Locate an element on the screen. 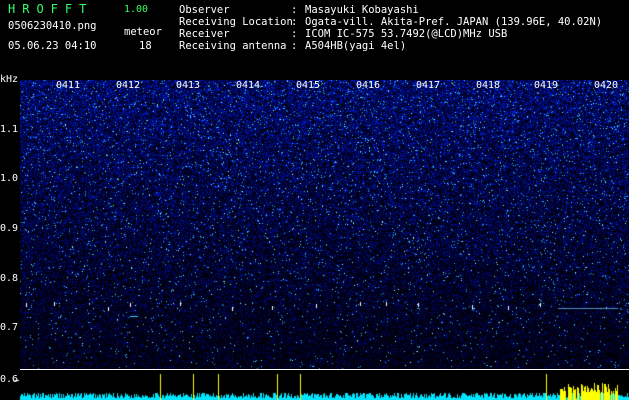 The height and width of the screenshot is (400, 629). x-tick-label: 0419 is located at coordinates (546, 85).